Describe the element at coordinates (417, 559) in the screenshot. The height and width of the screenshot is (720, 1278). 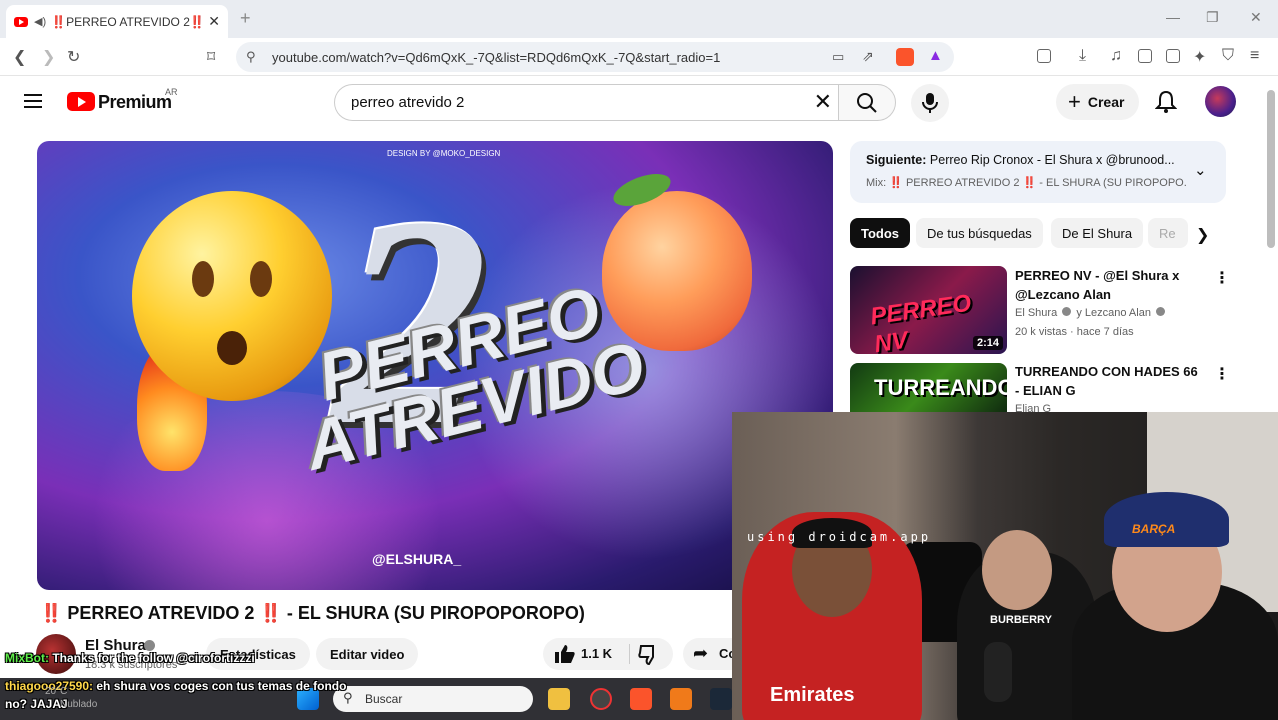
I see `thumbnail-handle: @ELSHURA_` at that location.